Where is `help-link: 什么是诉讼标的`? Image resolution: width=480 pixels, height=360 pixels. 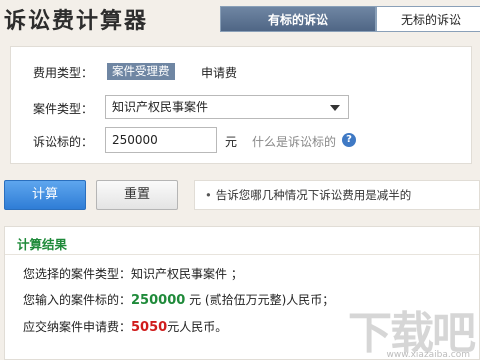 help-link: 什么是诉讼标的 is located at coordinates (294, 141).